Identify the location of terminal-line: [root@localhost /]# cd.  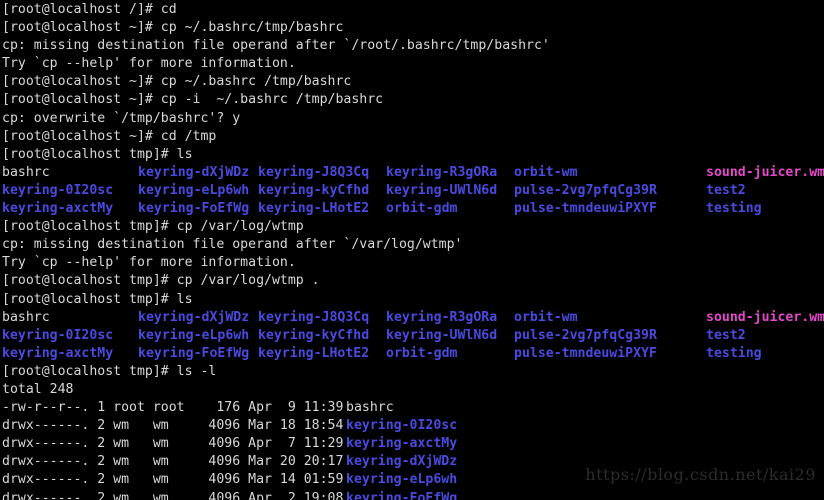
(89, 9).